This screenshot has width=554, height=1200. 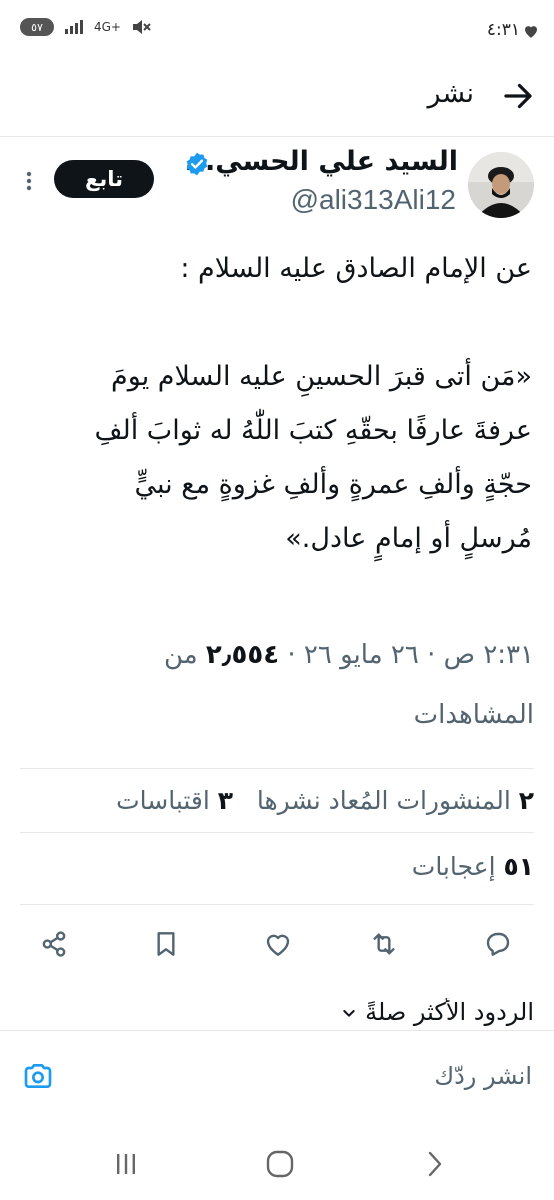 I want to click on camera-icon, so click(x=38, y=1076).